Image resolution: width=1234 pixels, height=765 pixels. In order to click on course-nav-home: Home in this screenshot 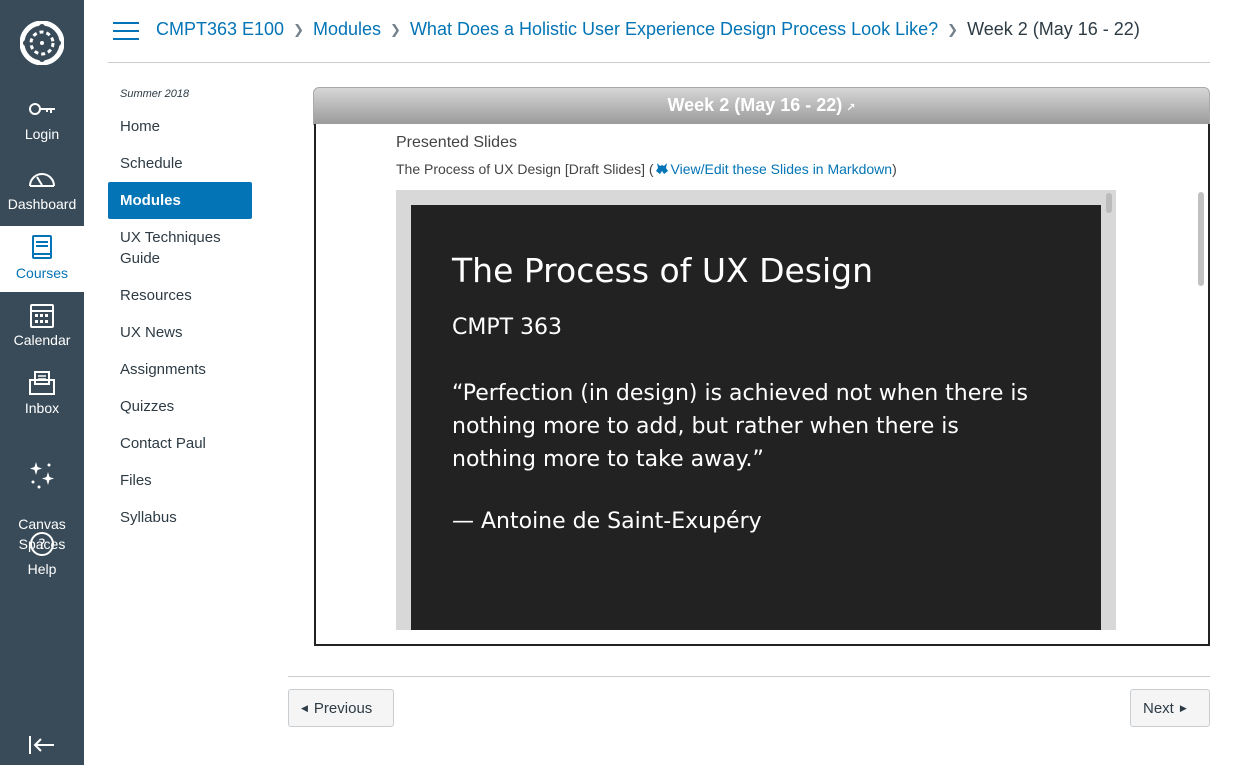, I will do `click(180, 126)`.